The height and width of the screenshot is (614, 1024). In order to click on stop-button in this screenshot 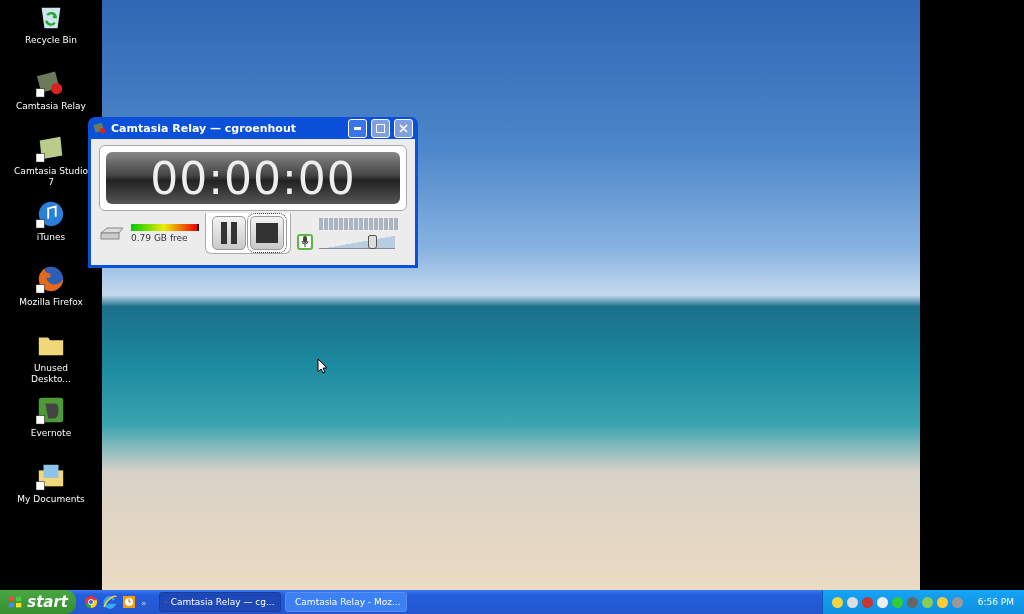, I will do `click(267, 233)`.